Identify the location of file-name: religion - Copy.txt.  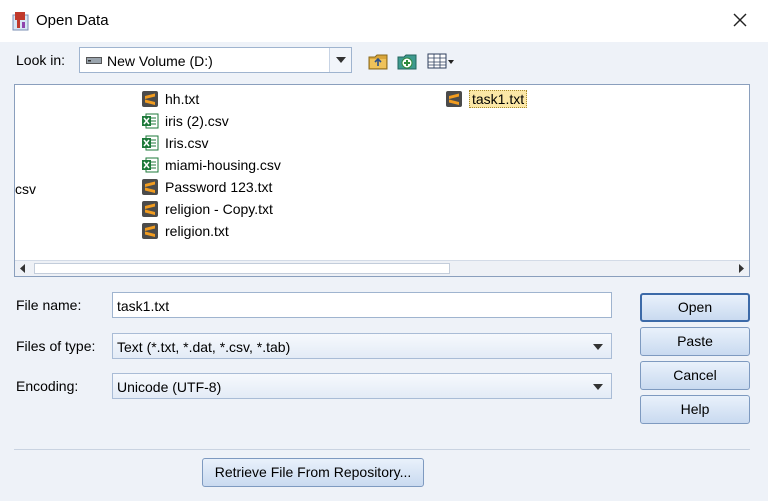
(219, 209).